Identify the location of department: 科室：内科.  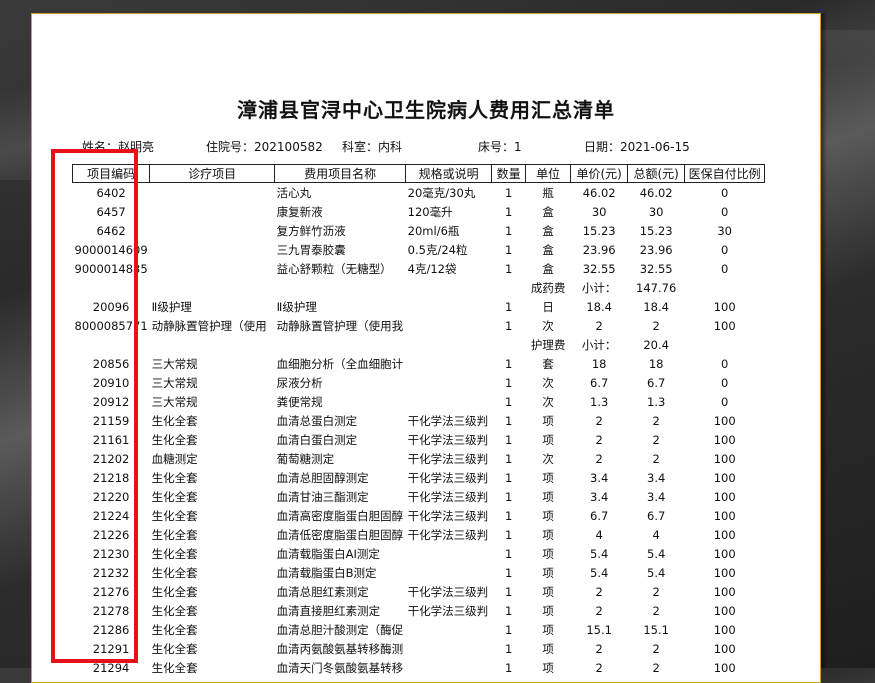
(372, 147).